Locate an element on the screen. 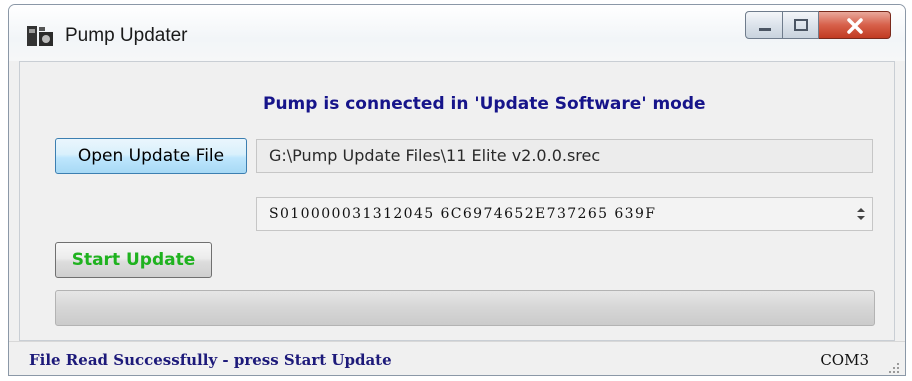 This screenshot has width=912, height=381. window-title: Pump Updater is located at coordinates (126, 35).